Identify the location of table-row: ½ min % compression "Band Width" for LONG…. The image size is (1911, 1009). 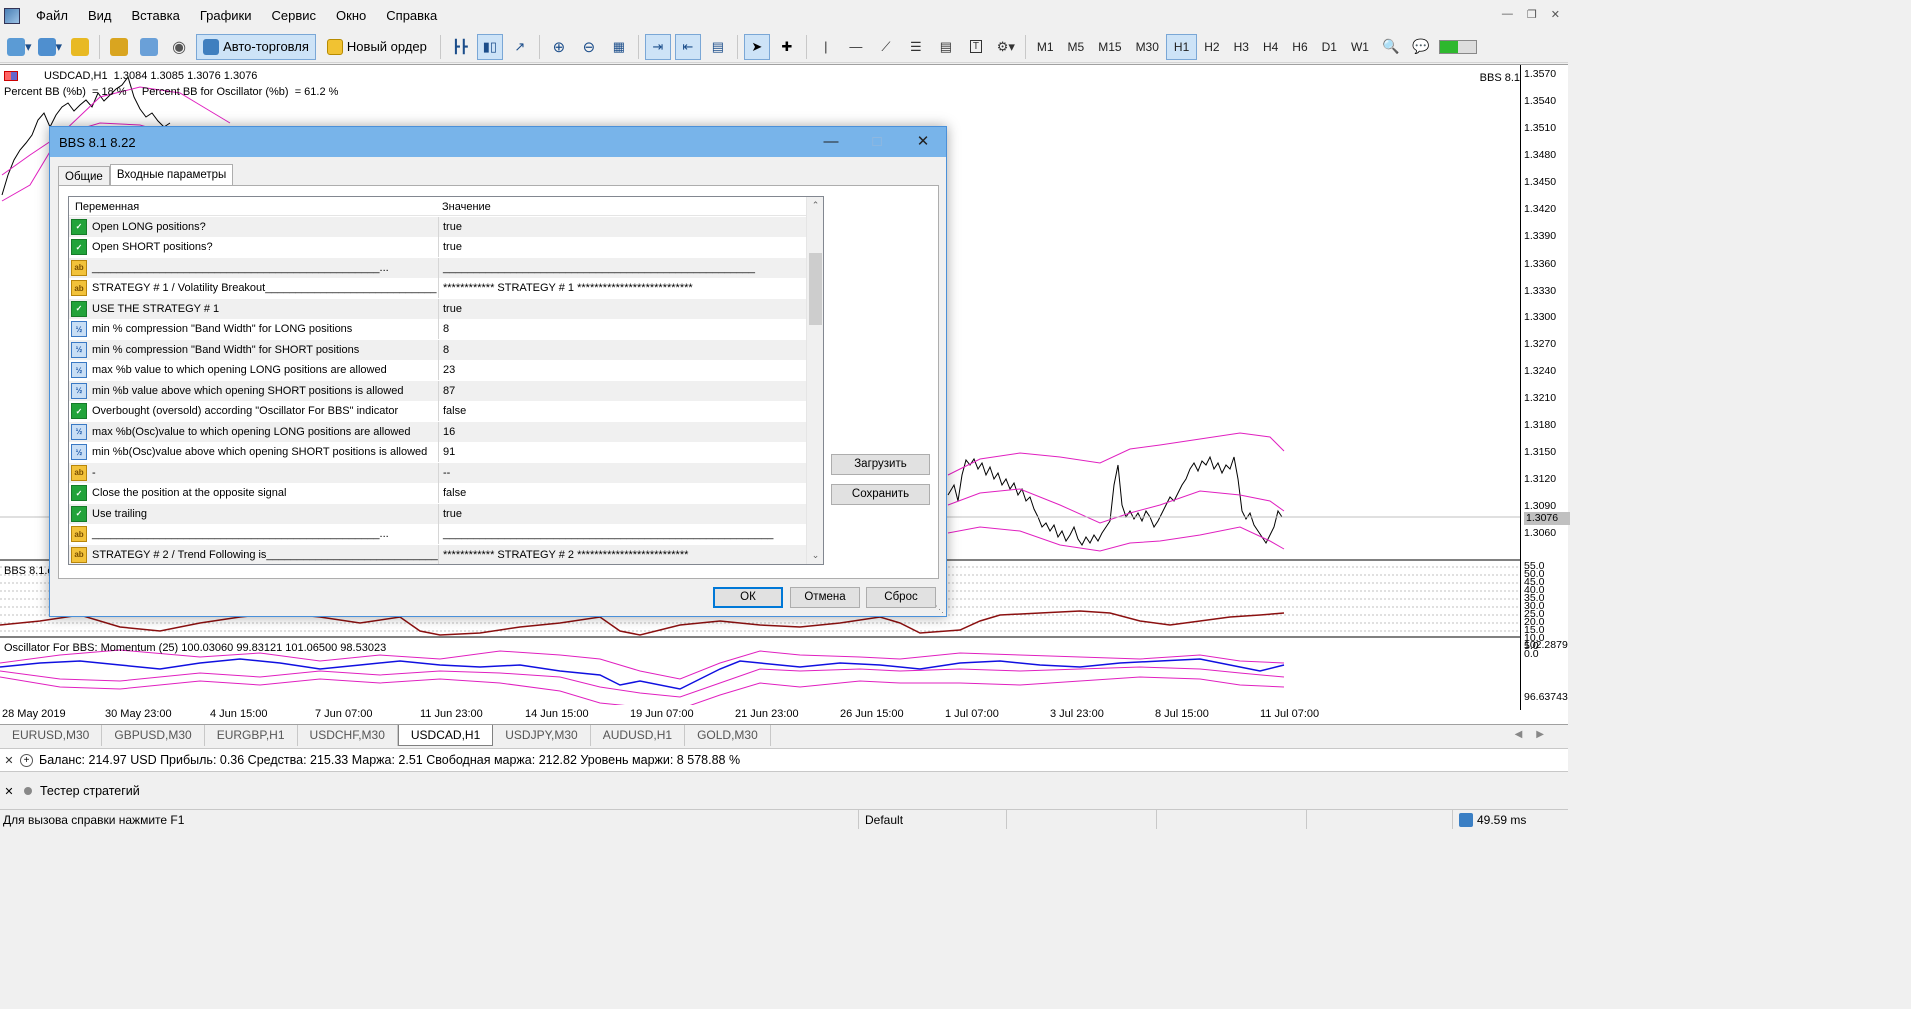
(438, 329).